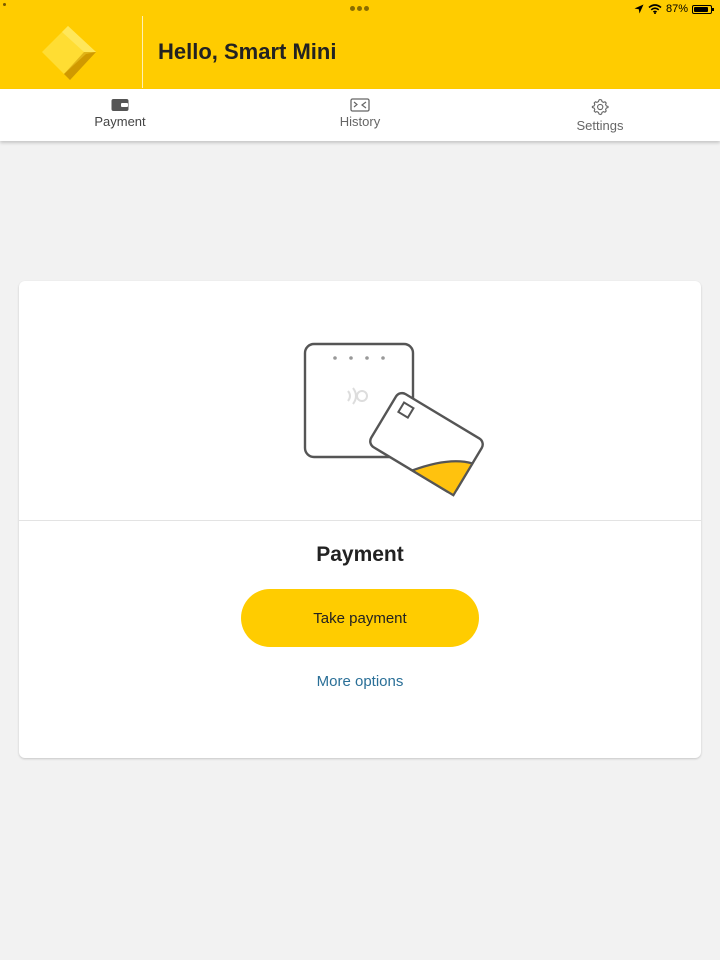 Image resolution: width=720 pixels, height=960 pixels. Describe the element at coordinates (142, 52) in the screenshot. I see `header-divider` at that location.